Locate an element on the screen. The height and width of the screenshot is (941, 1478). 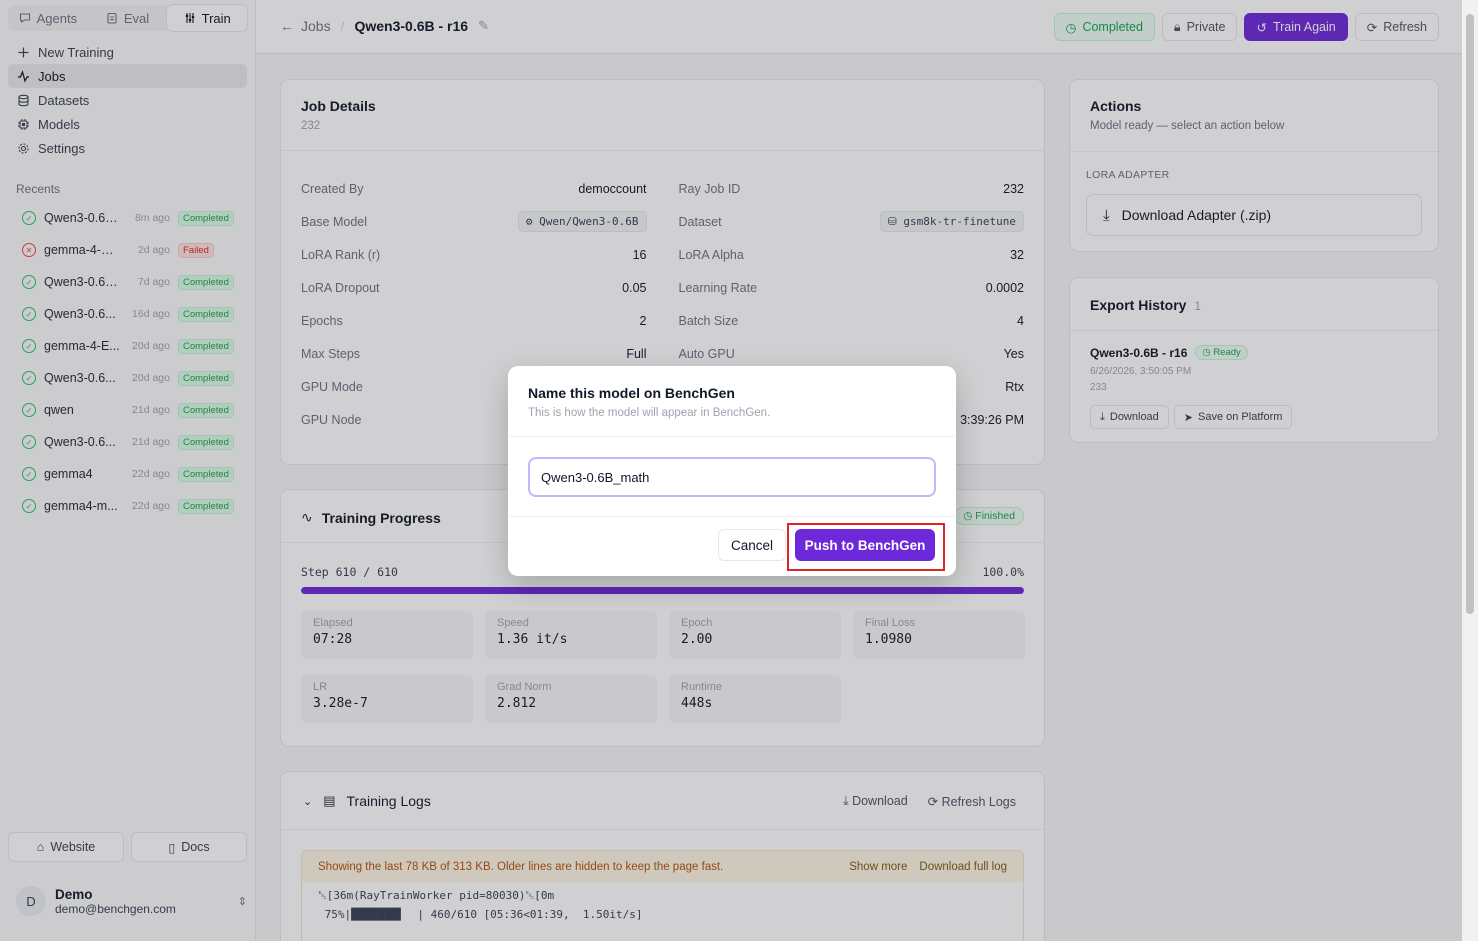
page-scrollbar is located at coordinates (1470, 470).